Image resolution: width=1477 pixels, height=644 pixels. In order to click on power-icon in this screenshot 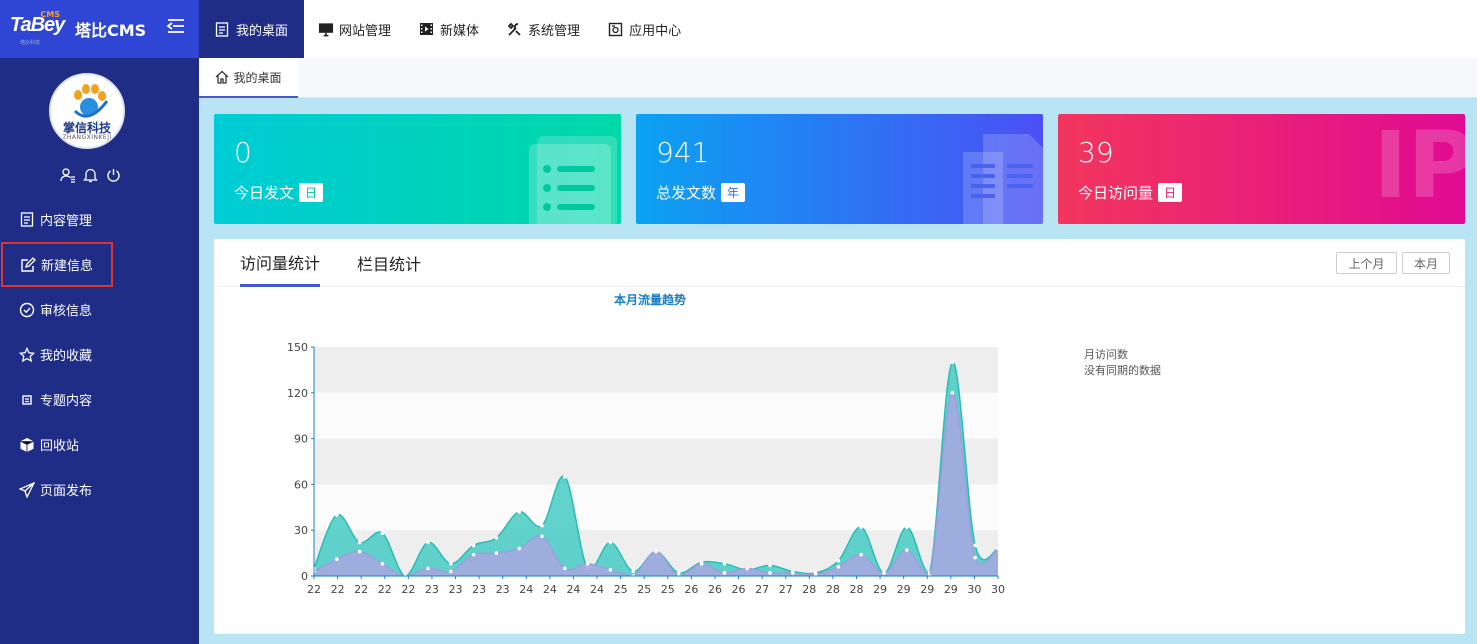, I will do `click(113, 175)`.